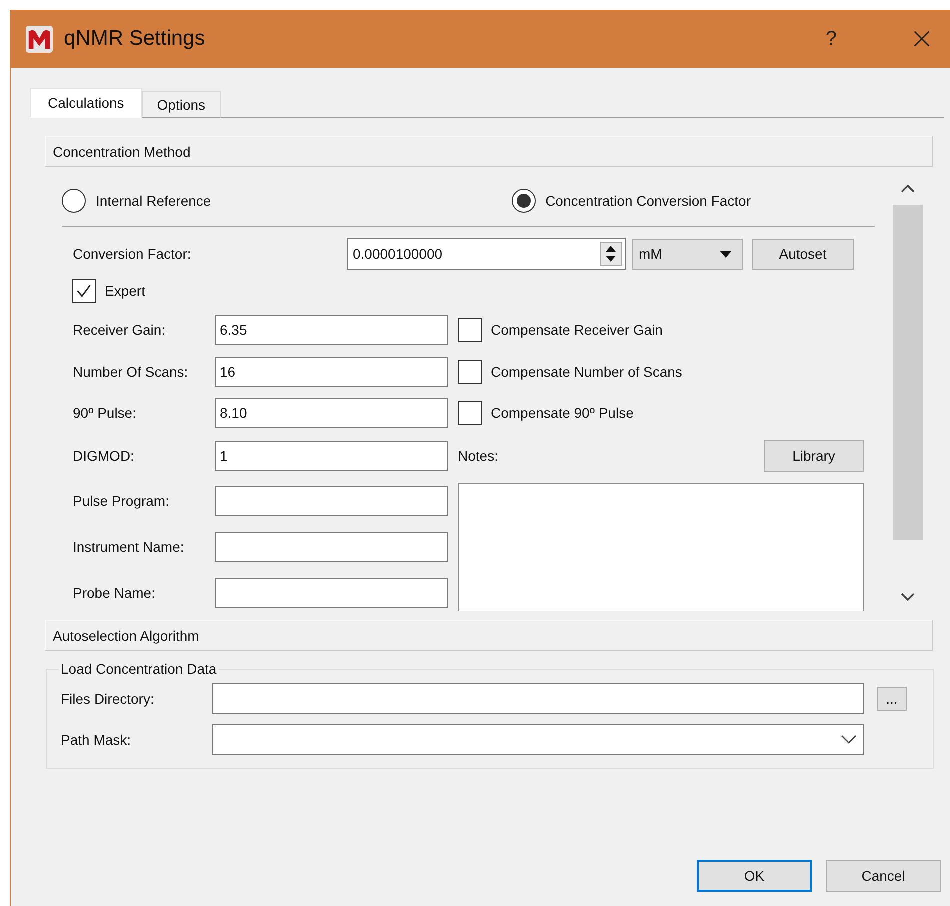 This screenshot has height=906, width=950. What do you see at coordinates (577, 330) in the screenshot?
I see `checkbox-label: Compensate Receiver Gain` at bounding box center [577, 330].